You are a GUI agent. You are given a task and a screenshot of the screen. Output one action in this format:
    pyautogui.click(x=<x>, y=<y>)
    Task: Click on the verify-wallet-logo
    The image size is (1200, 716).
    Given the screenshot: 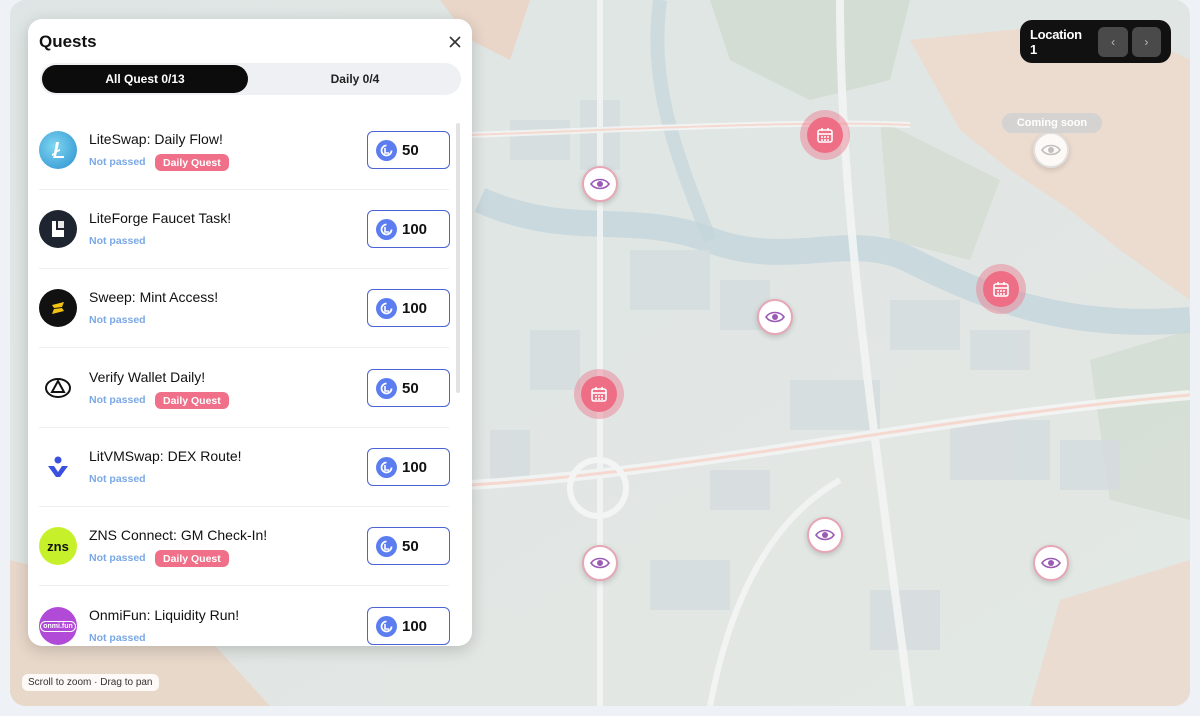 What is the action you would take?
    pyautogui.click(x=58, y=388)
    